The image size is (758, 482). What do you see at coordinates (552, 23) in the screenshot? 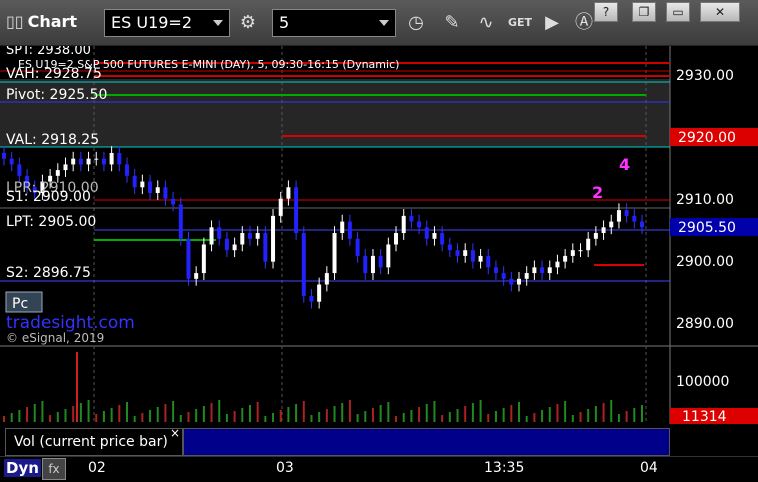
I see `play-icon: ▶` at bounding box center [552, 23].